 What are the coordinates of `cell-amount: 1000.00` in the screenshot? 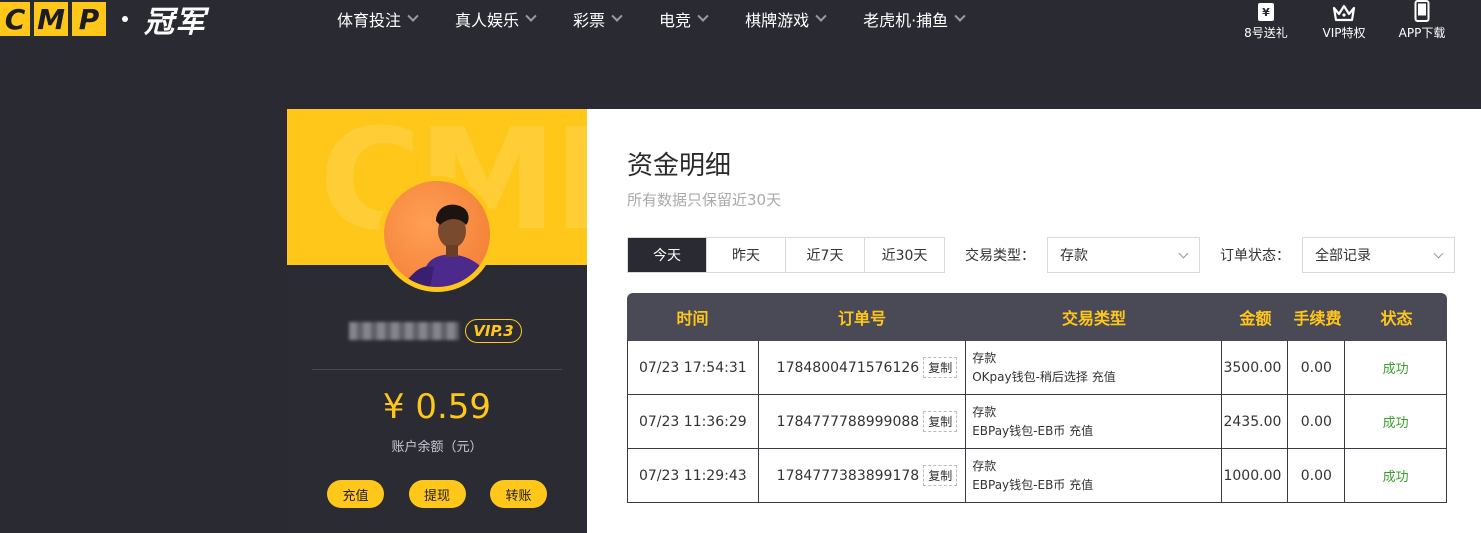 It's located at (1255, 475).